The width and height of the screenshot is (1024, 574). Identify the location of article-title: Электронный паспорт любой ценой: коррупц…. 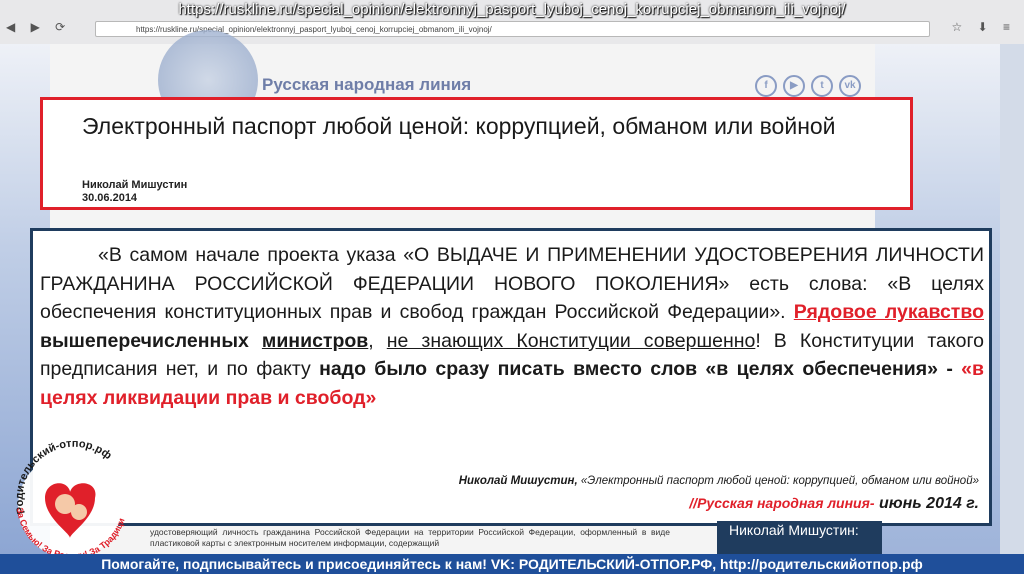
(459, 126).